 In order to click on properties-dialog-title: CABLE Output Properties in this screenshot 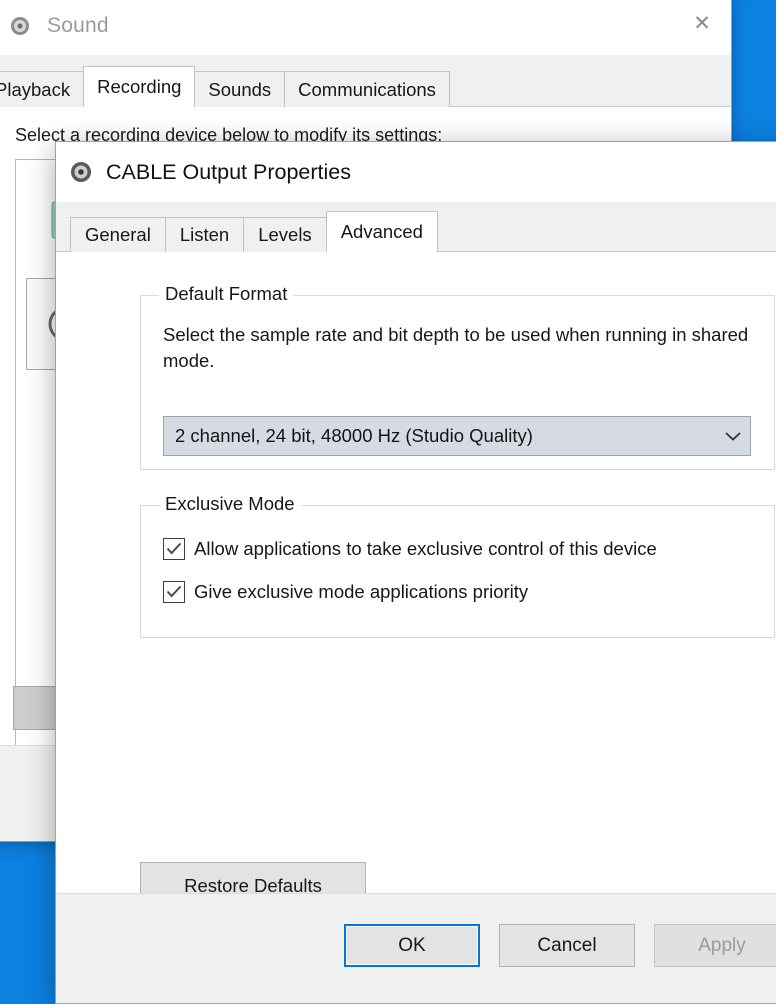, I will do `click(228, 171)`.